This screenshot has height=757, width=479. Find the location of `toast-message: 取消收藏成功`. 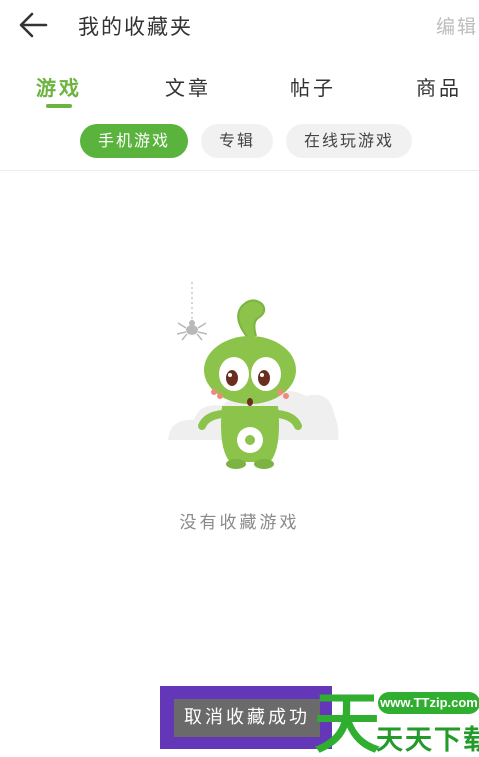

toast-message: 取消收藏成功 is located at coordinates (247, 718).